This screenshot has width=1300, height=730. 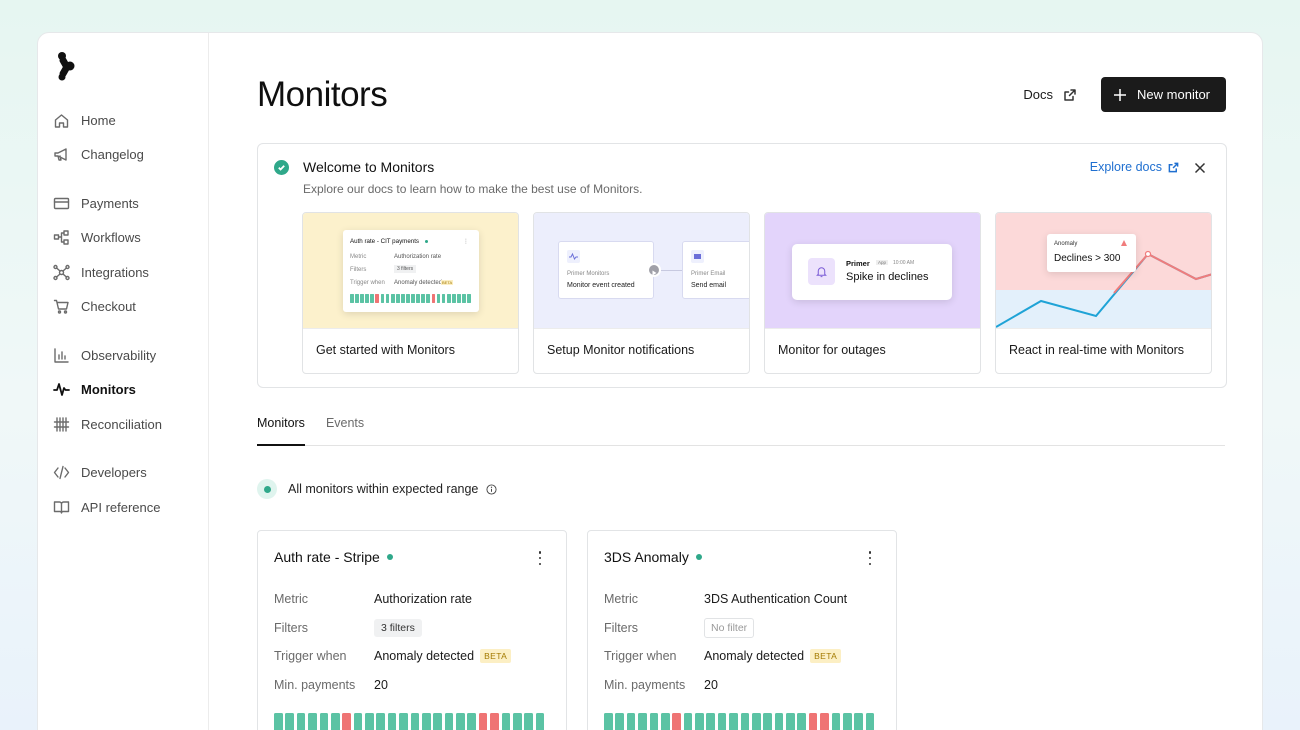 I want to click on detail-row: Filters 3 filters, so click(x=412, y=628).